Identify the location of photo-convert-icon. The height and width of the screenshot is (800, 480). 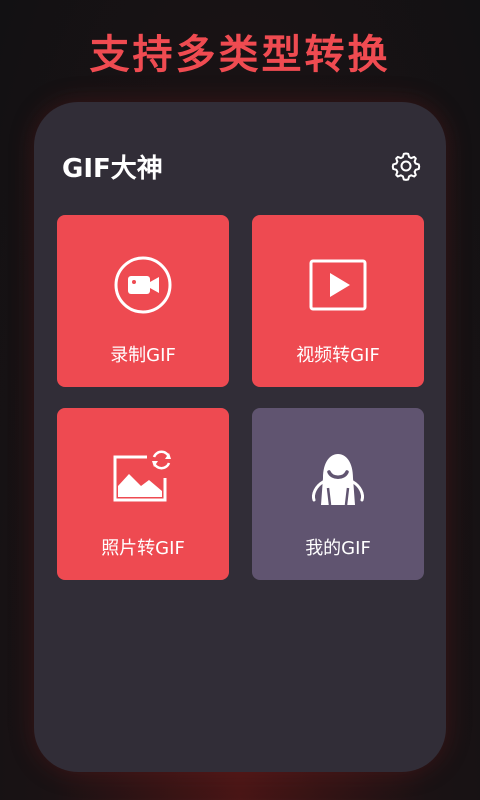
(142, 476).